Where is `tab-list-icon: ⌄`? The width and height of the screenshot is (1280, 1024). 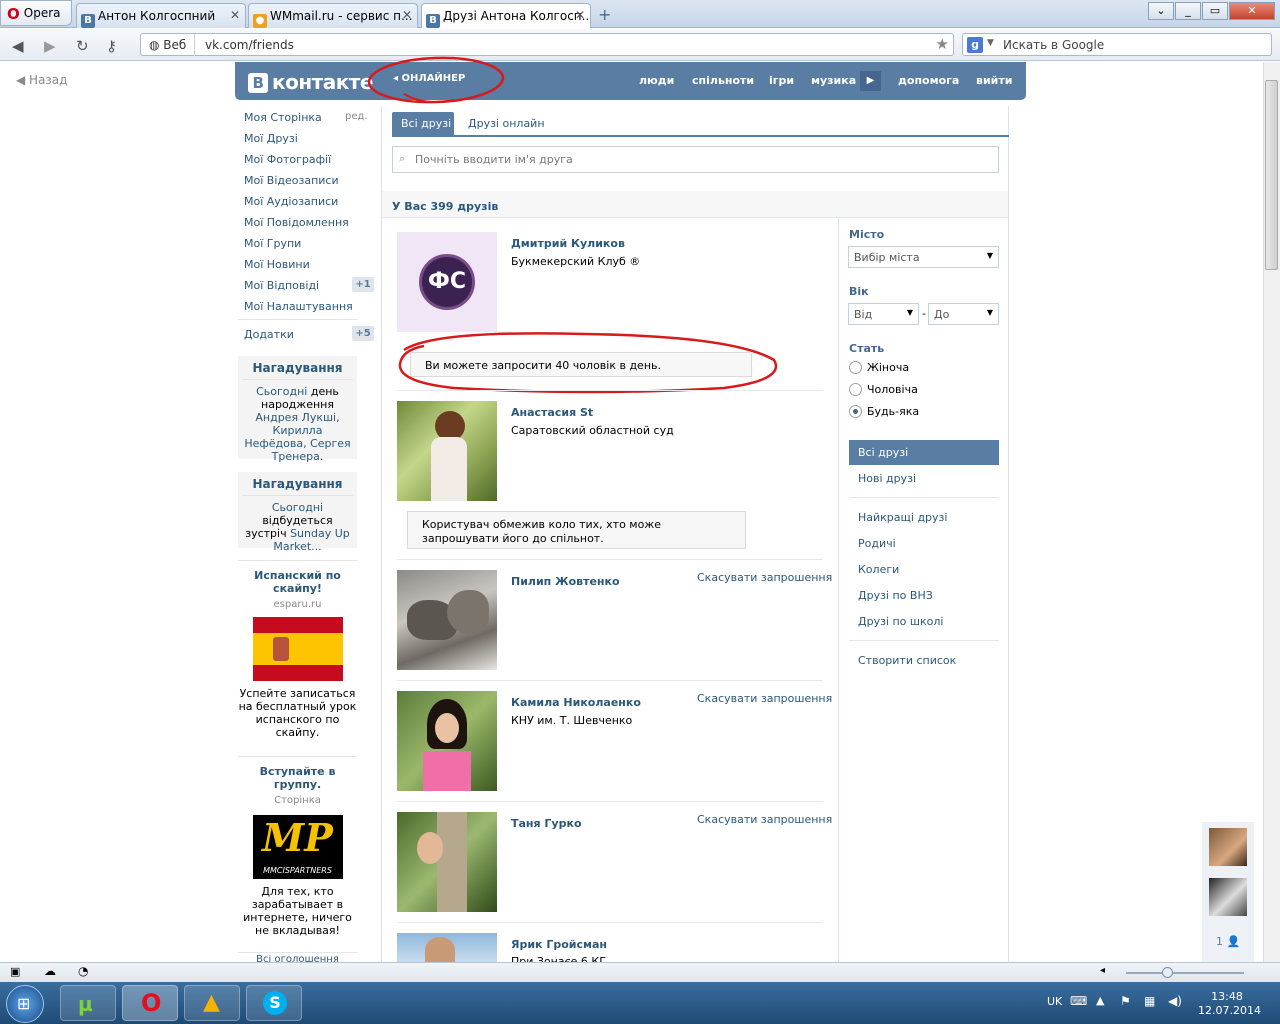
tab-list-icon: ⌄ is located at coordinates (1161, 11).